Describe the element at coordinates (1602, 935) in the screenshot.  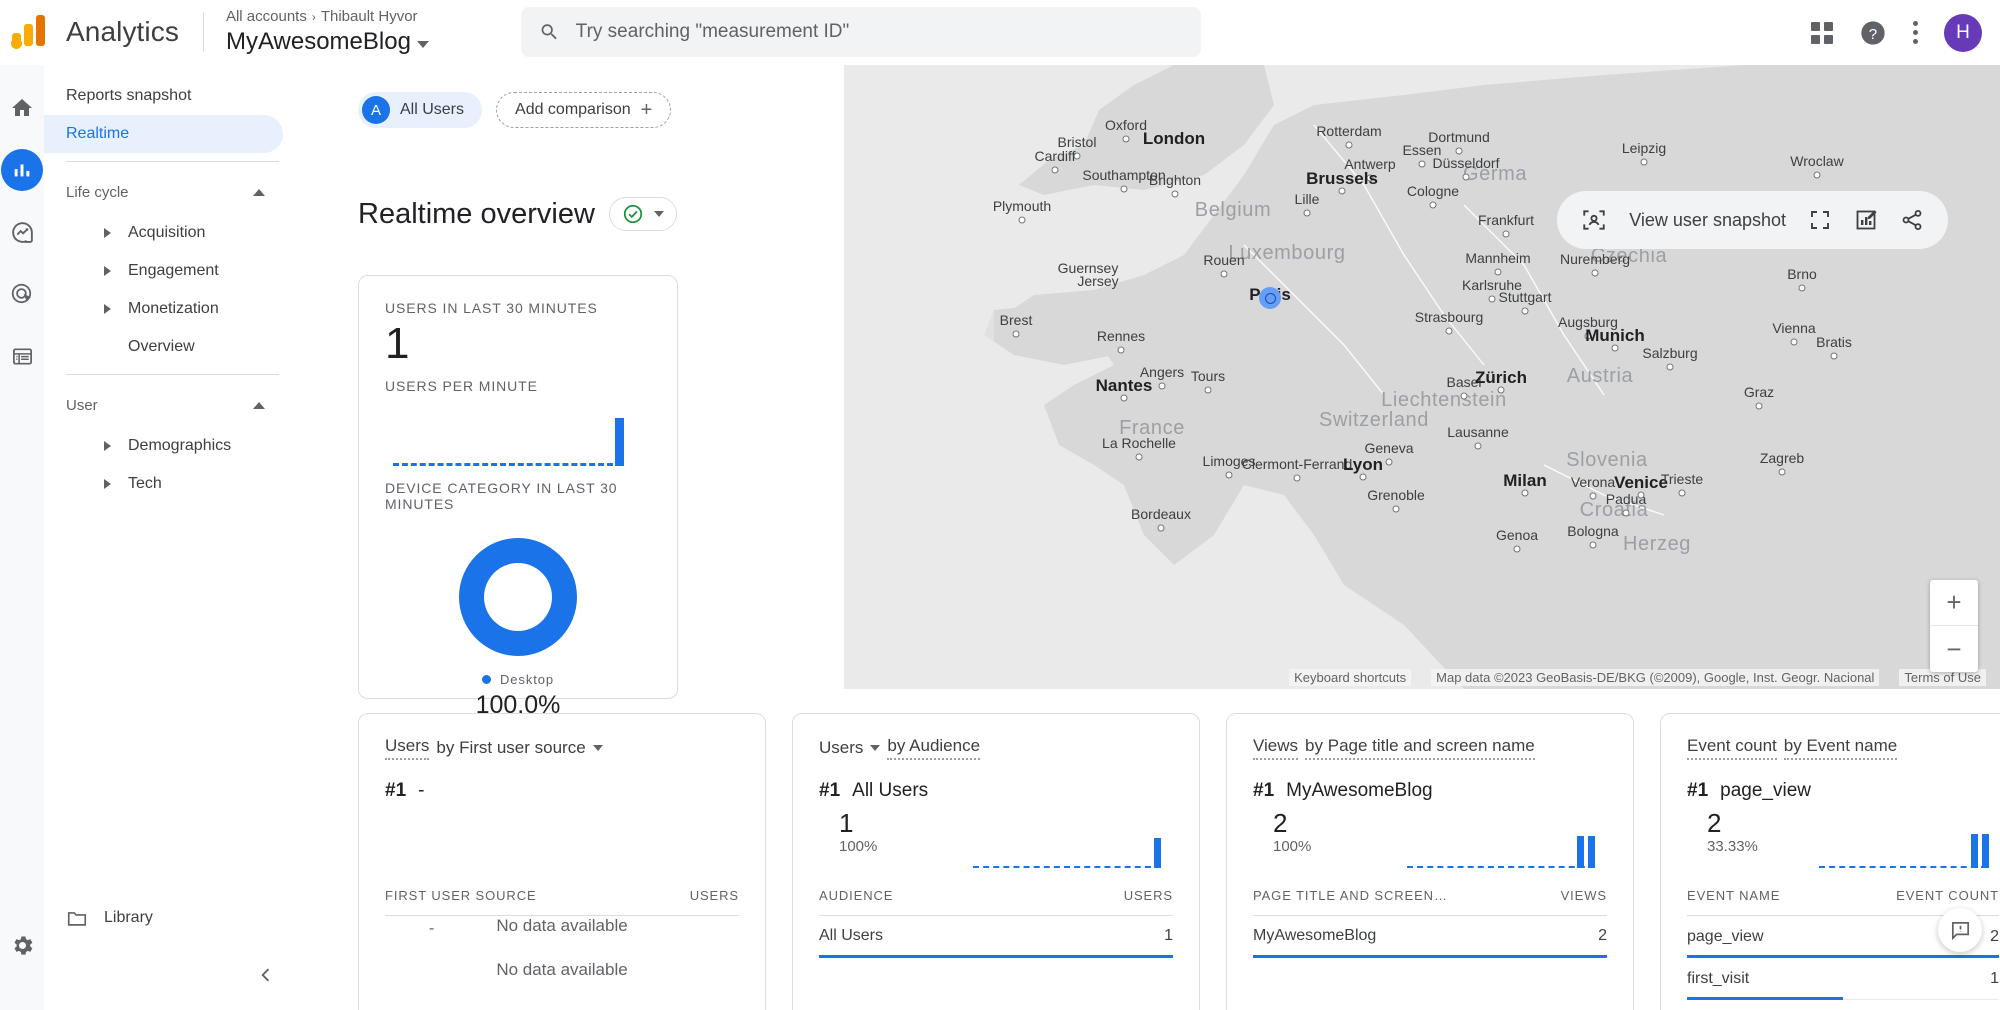
I see `row-metric-value: 2` at that location.